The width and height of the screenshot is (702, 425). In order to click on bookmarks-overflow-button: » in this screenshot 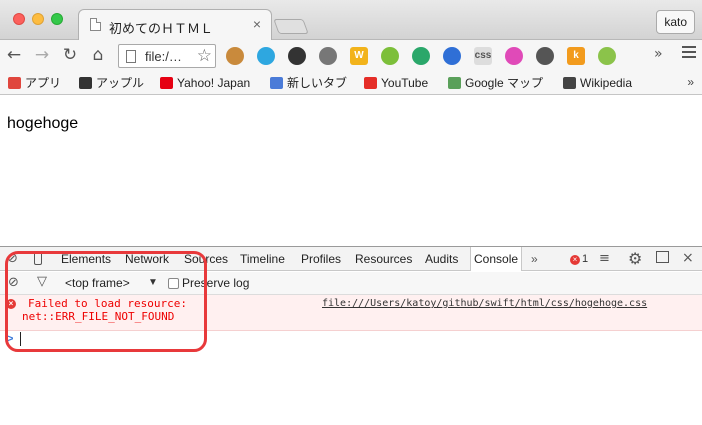, I will do `click(690, 82)`.